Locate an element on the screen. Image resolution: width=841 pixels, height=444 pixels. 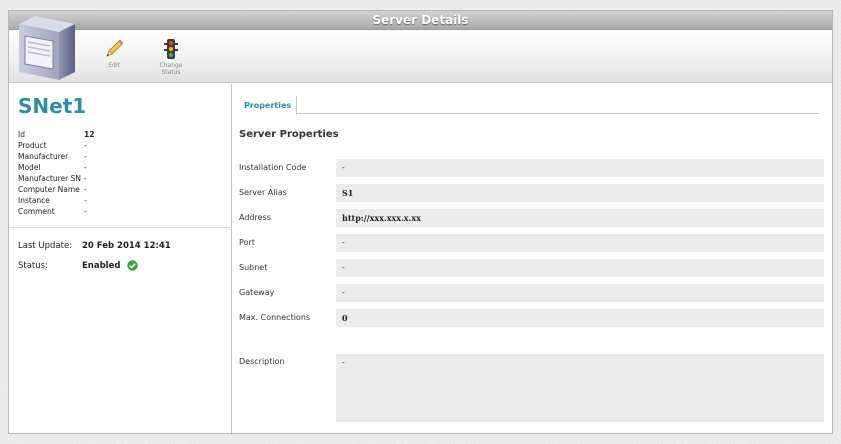
attr-row-product: Product - is located at coordinates (52, 145).